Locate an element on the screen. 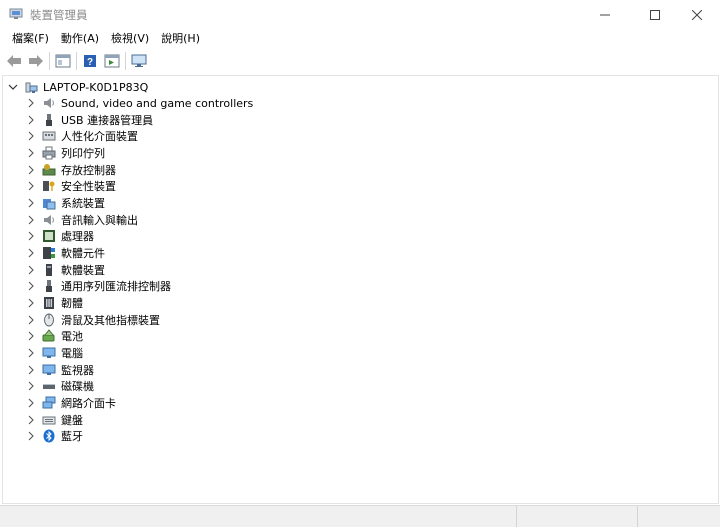  close-icon is located at coordinates (697, 14).